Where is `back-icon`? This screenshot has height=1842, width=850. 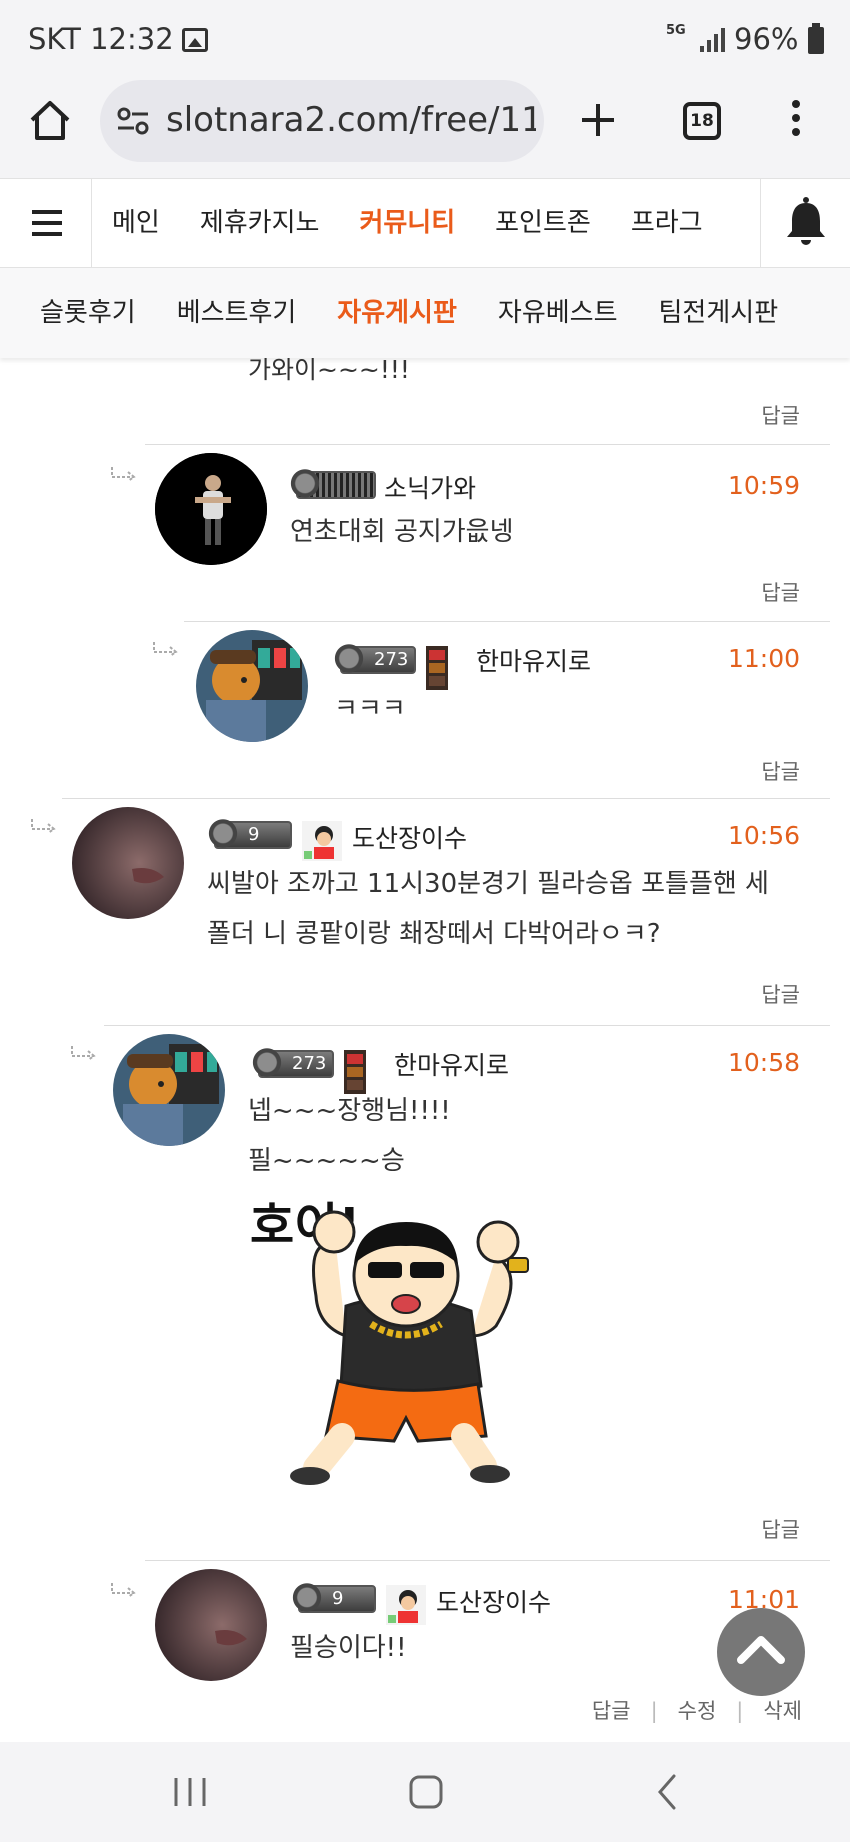
back-icon is located at coordinates (667, 1792).